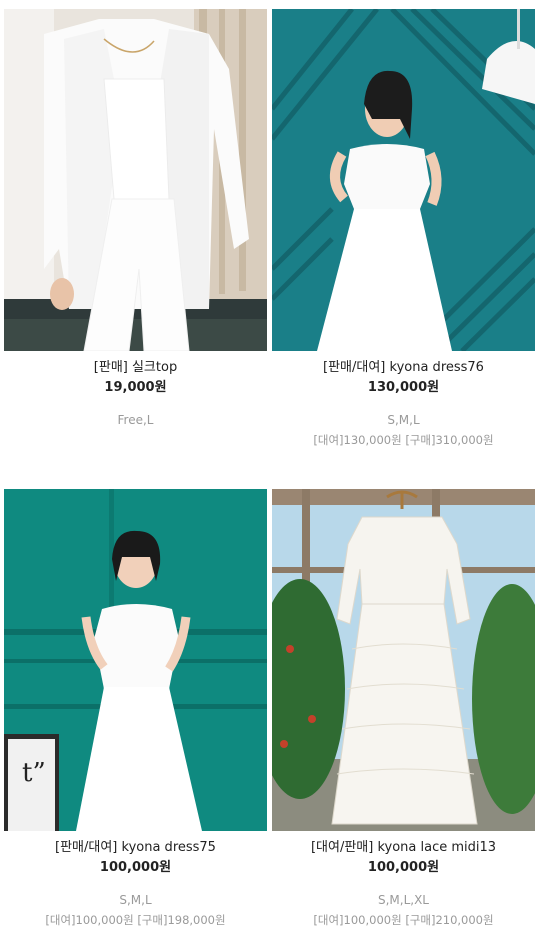  What do you see at coordinates (135, 368) in the screenshot?
I see `product-name: [판매] 실크top` at bounding box center [135, 368].